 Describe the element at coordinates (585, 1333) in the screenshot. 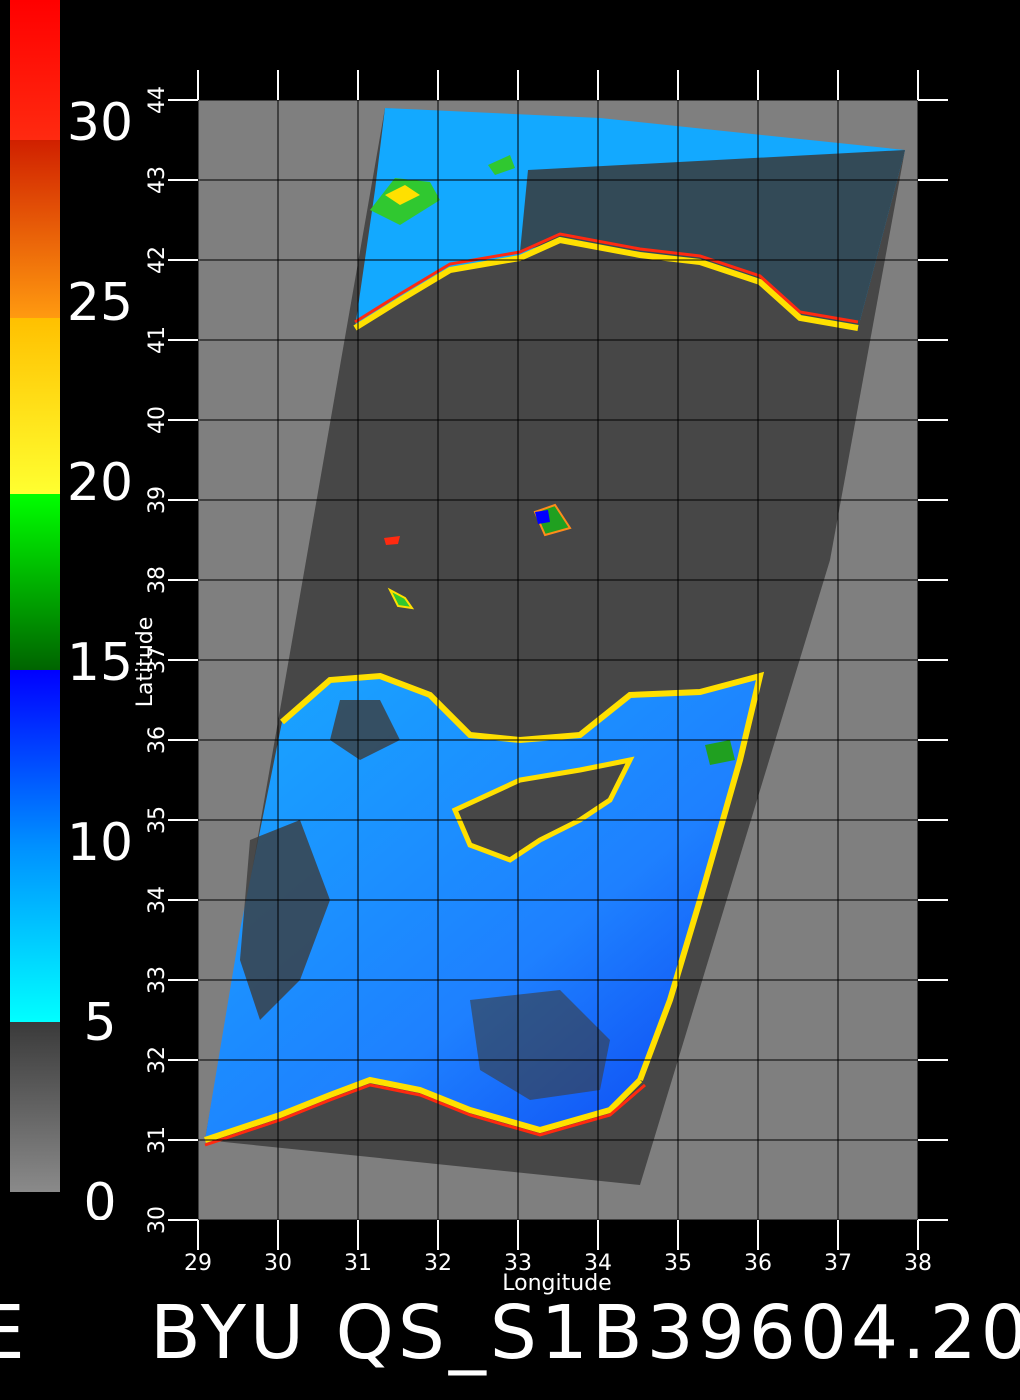

I see `footer-title: BYU QS_S1B39604.200` at that location.